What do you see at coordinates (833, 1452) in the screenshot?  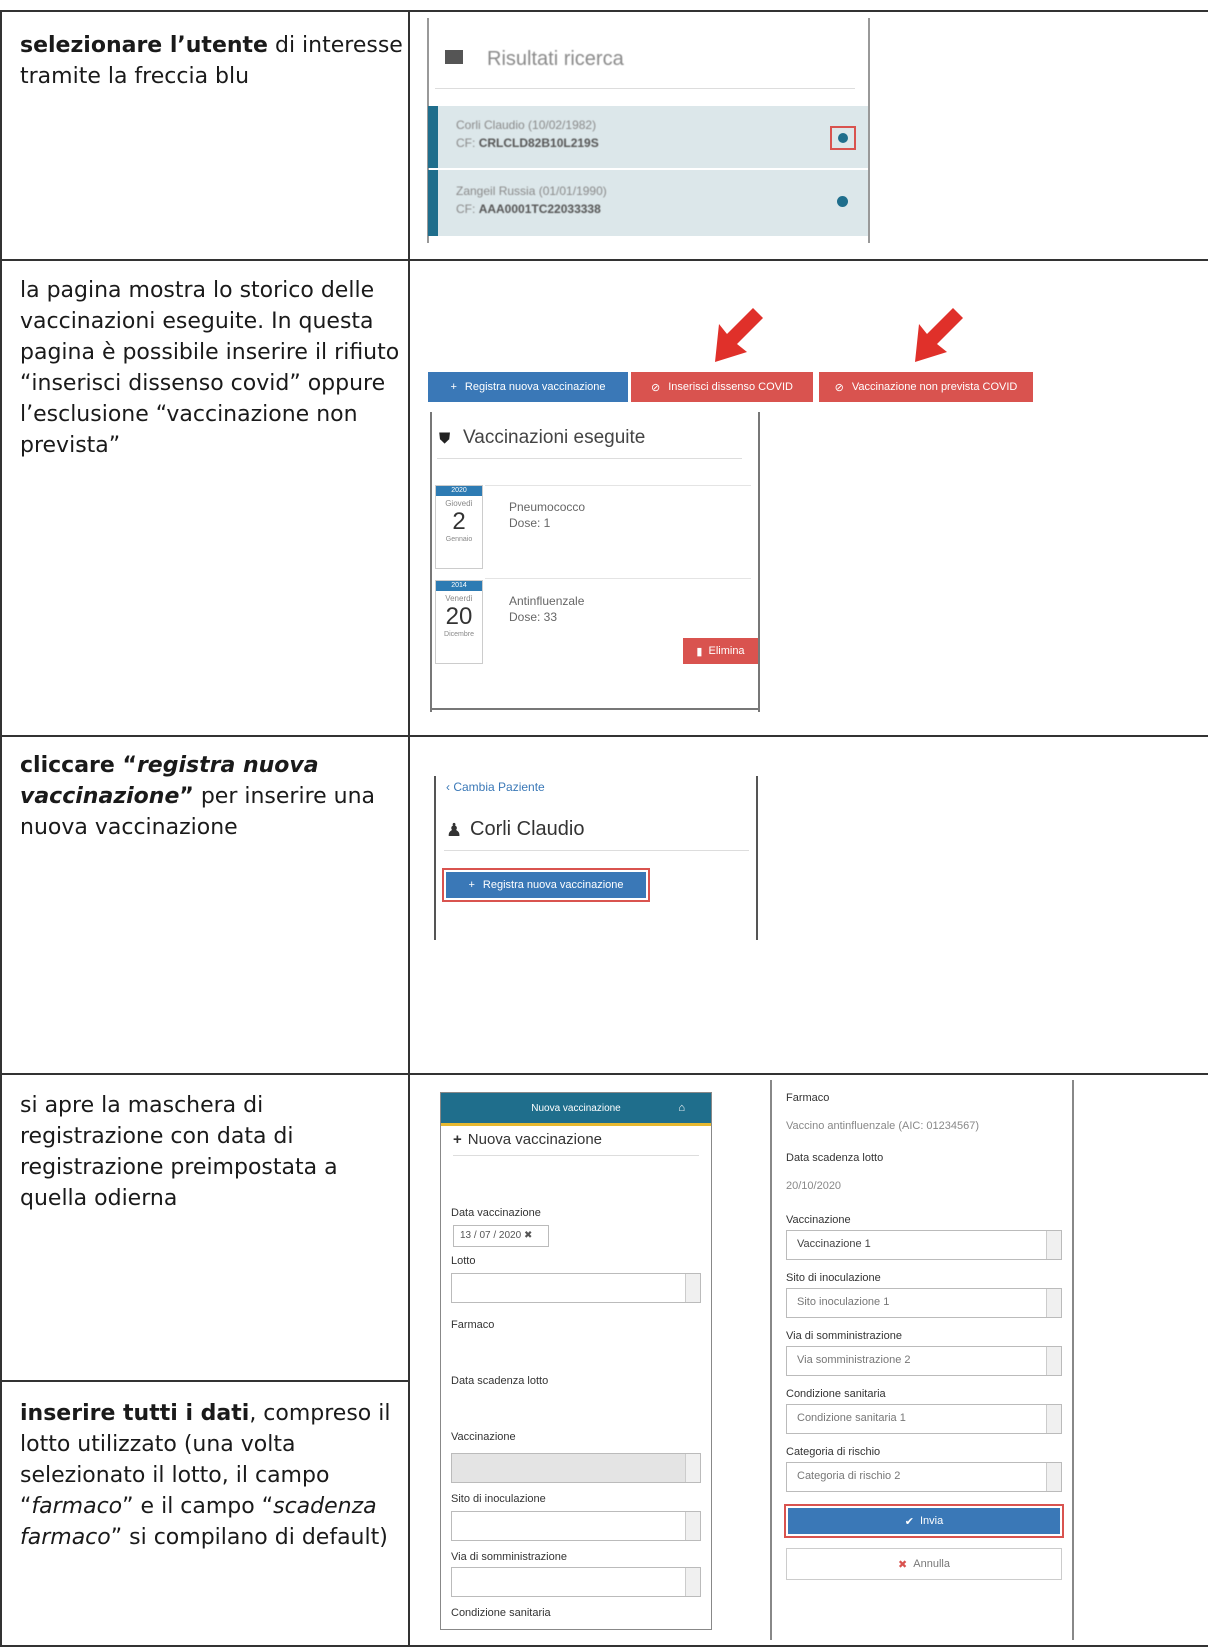 I see `risk-label: Categoria di rischio` at bounding box center [833, 1452].